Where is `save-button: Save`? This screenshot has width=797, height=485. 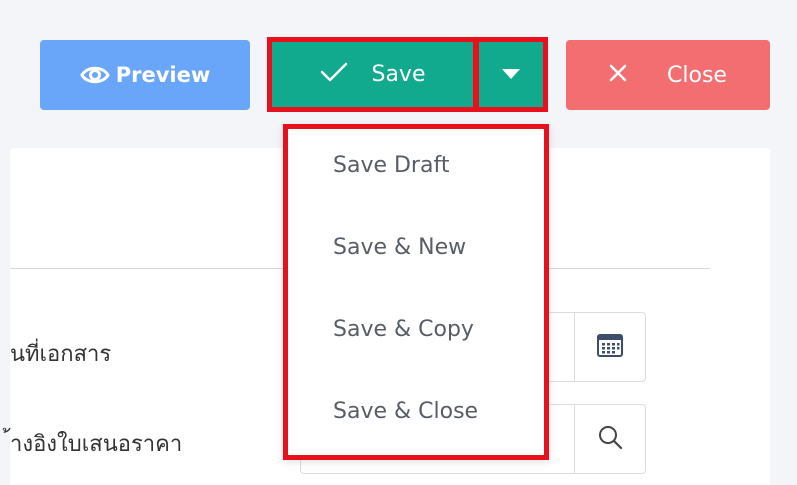
save-button: Save is located at coordinates (372, 74).